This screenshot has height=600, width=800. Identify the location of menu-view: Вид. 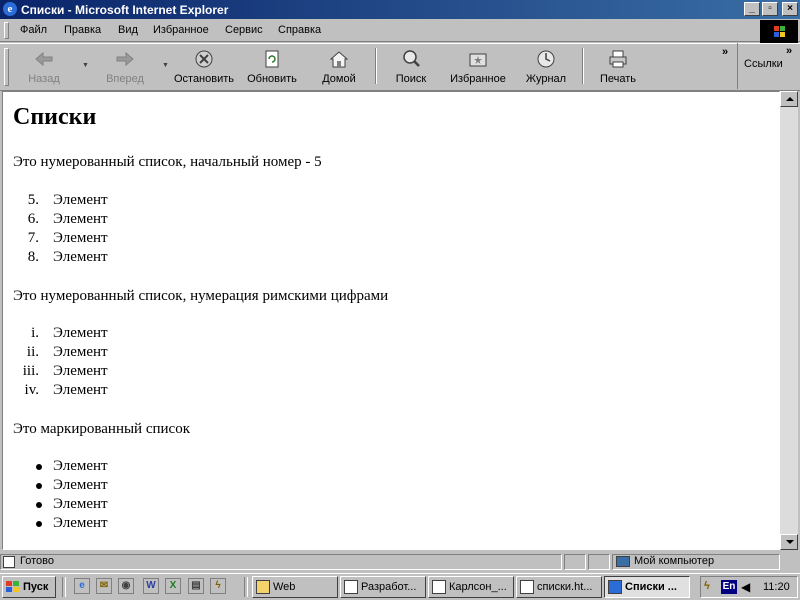
(128, 30).